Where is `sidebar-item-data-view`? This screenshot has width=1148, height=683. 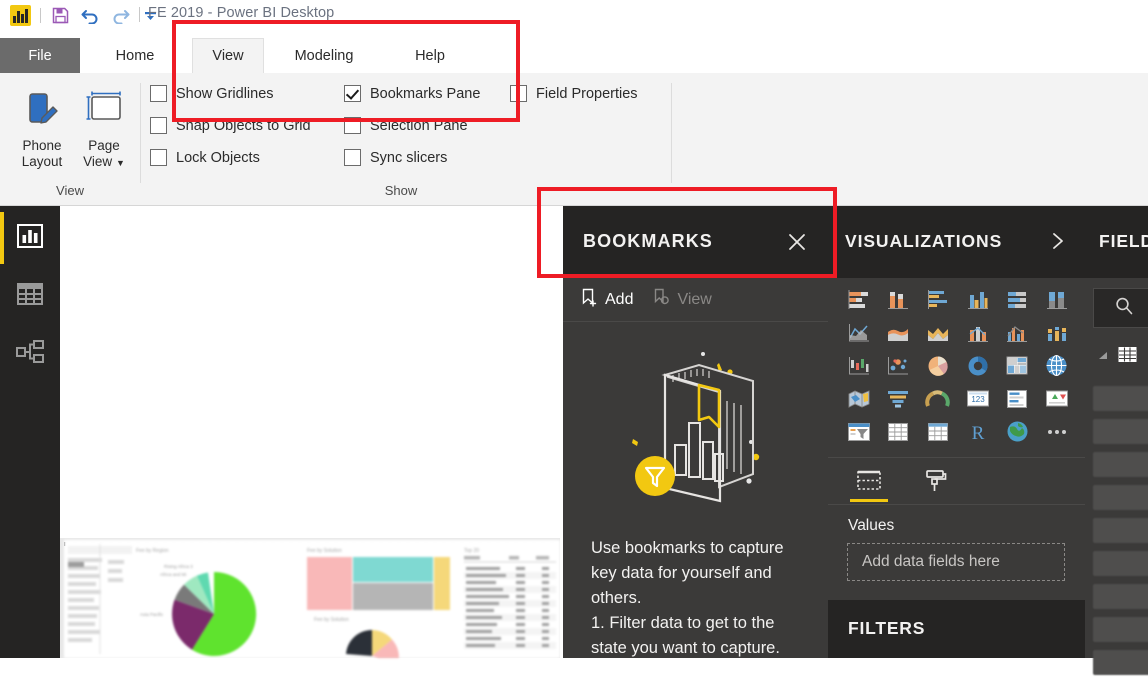 sidebar-item-data-view is located at coordinates (30, 296).